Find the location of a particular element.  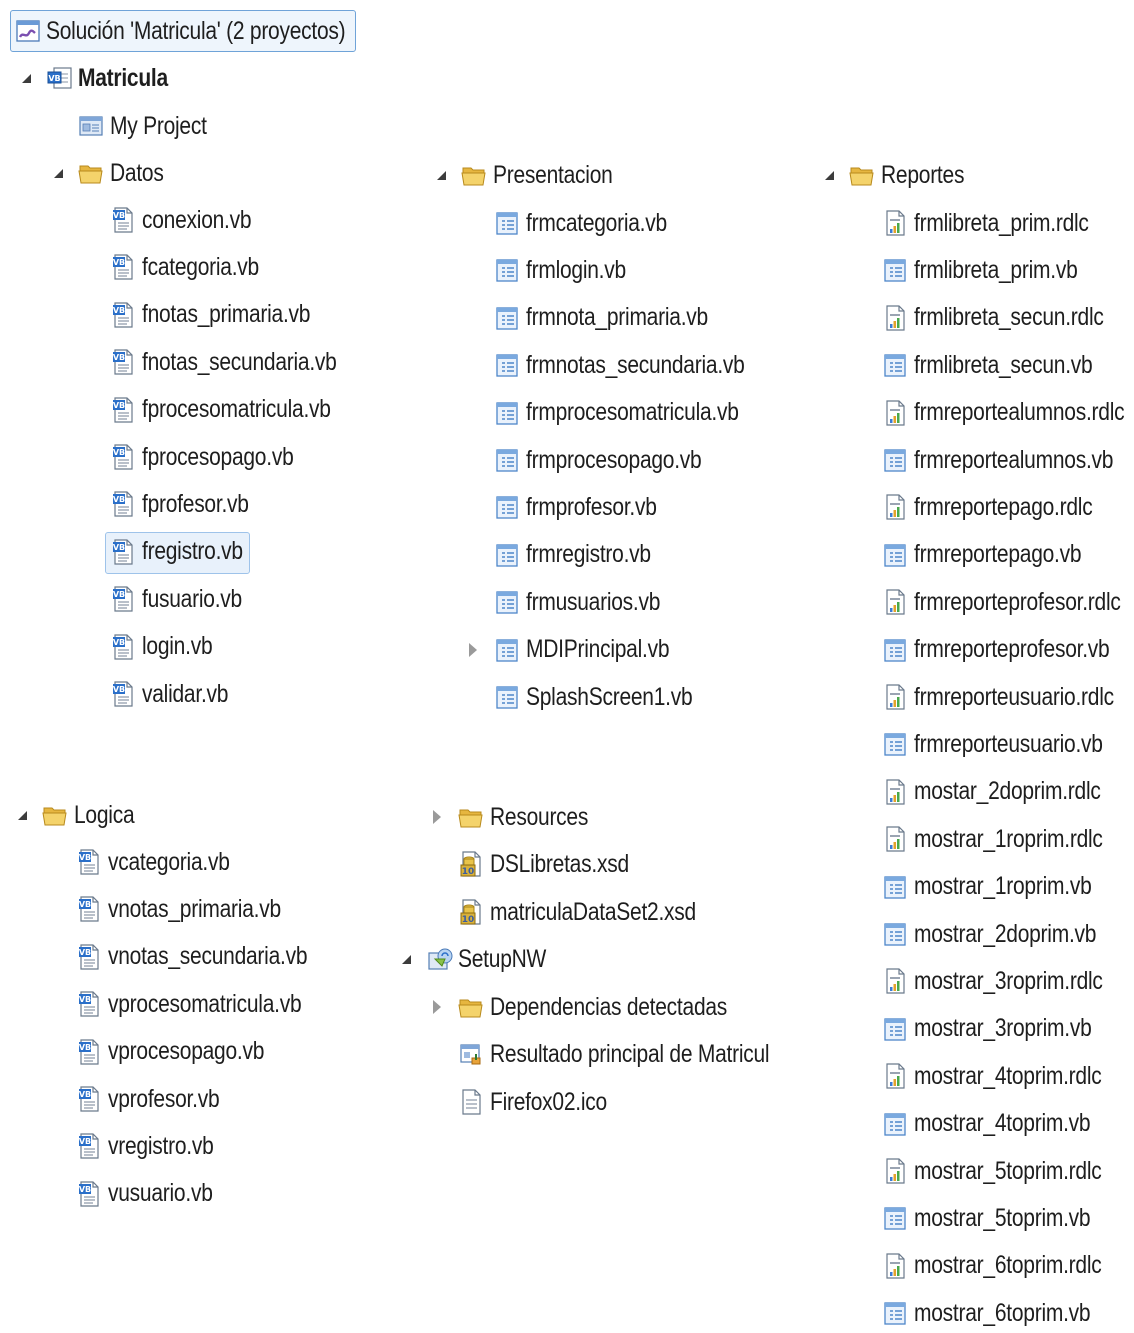

collapse-folder-presentacion-toggle is located at coordinates (440, 175).